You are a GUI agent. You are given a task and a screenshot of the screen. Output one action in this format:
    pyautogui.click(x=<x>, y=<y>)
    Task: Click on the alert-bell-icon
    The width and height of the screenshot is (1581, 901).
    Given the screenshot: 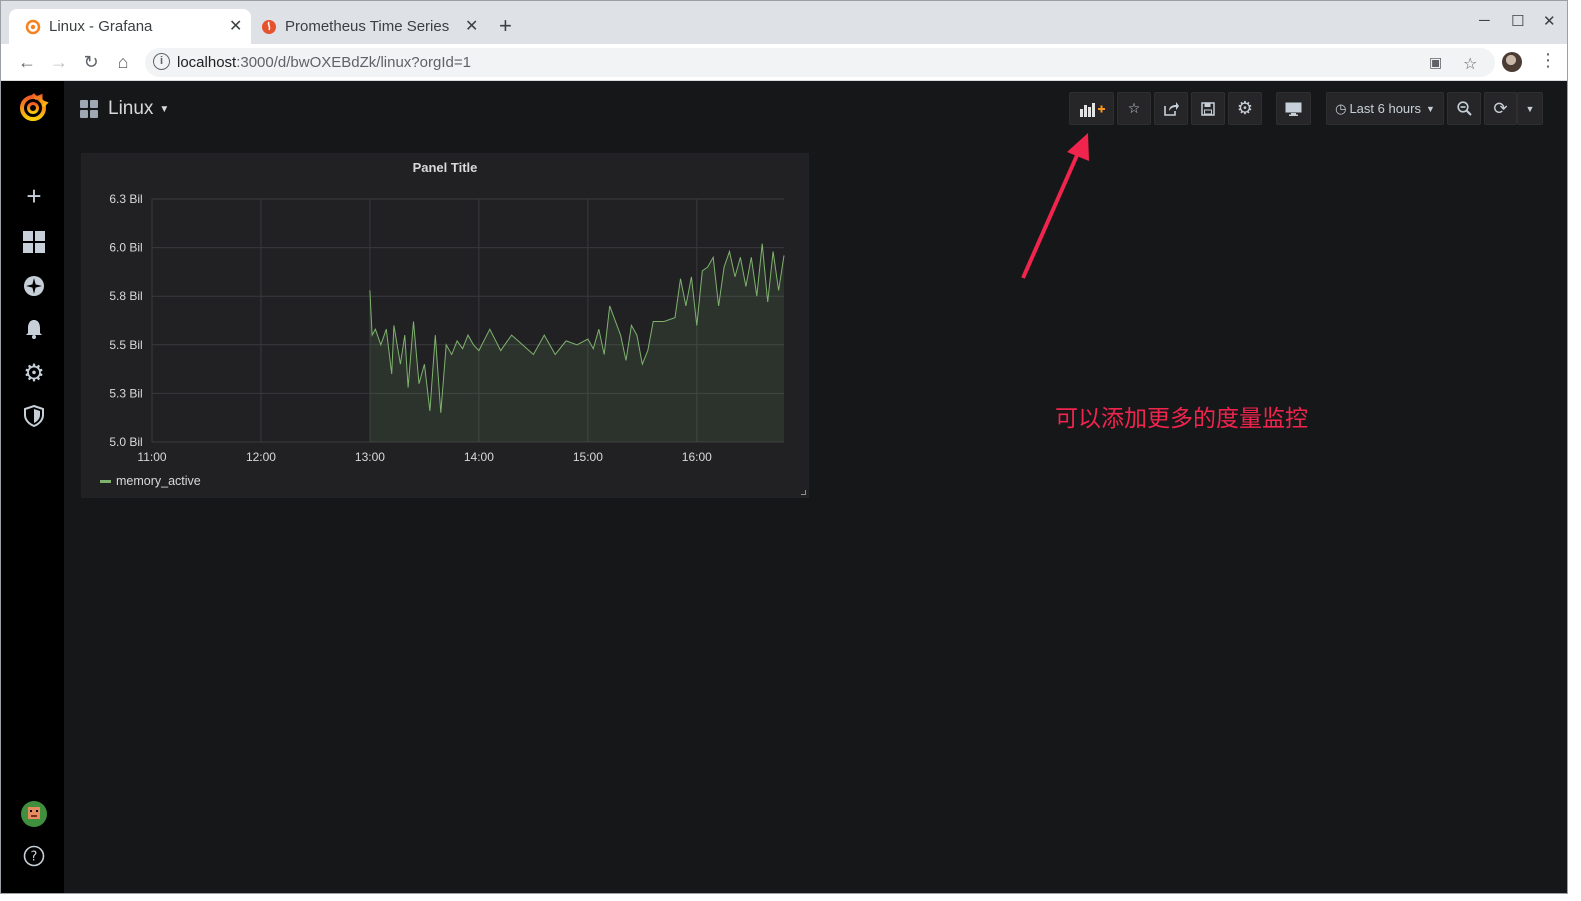 What is the action you would take?
    pyautogui.click(x=34, y=329)
    